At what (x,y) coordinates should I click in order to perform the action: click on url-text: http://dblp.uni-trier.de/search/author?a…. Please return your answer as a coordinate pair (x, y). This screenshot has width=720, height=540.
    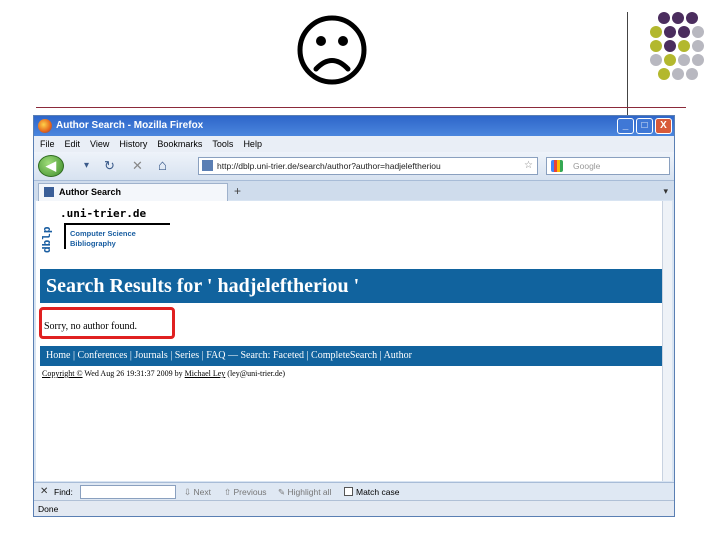
    Looking at the image, I should click on (329, 166).